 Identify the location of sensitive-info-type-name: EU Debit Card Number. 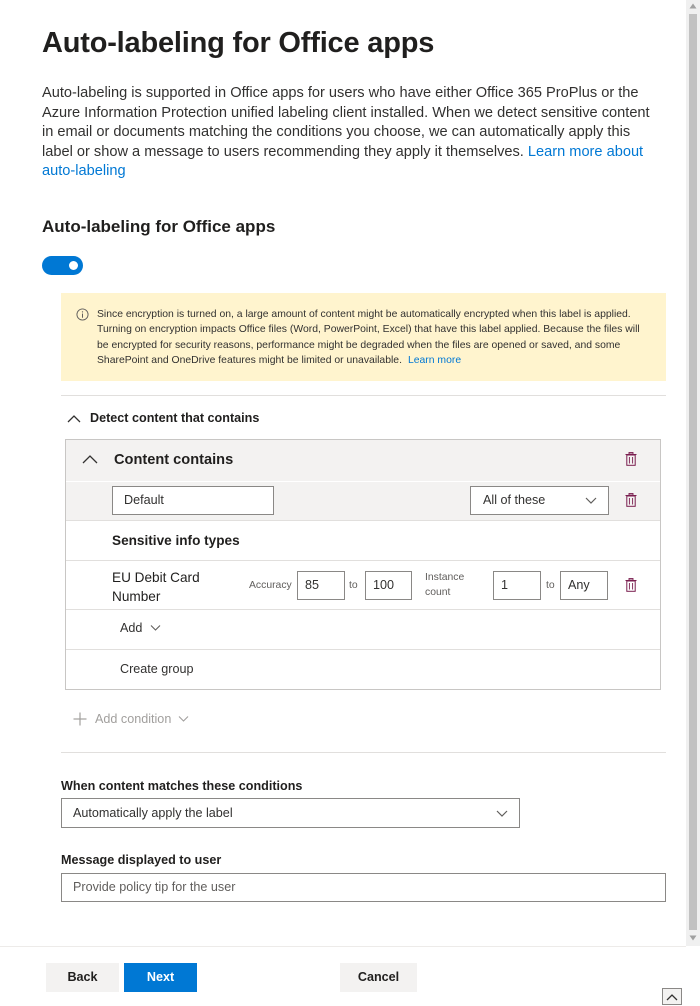
(156, 587).